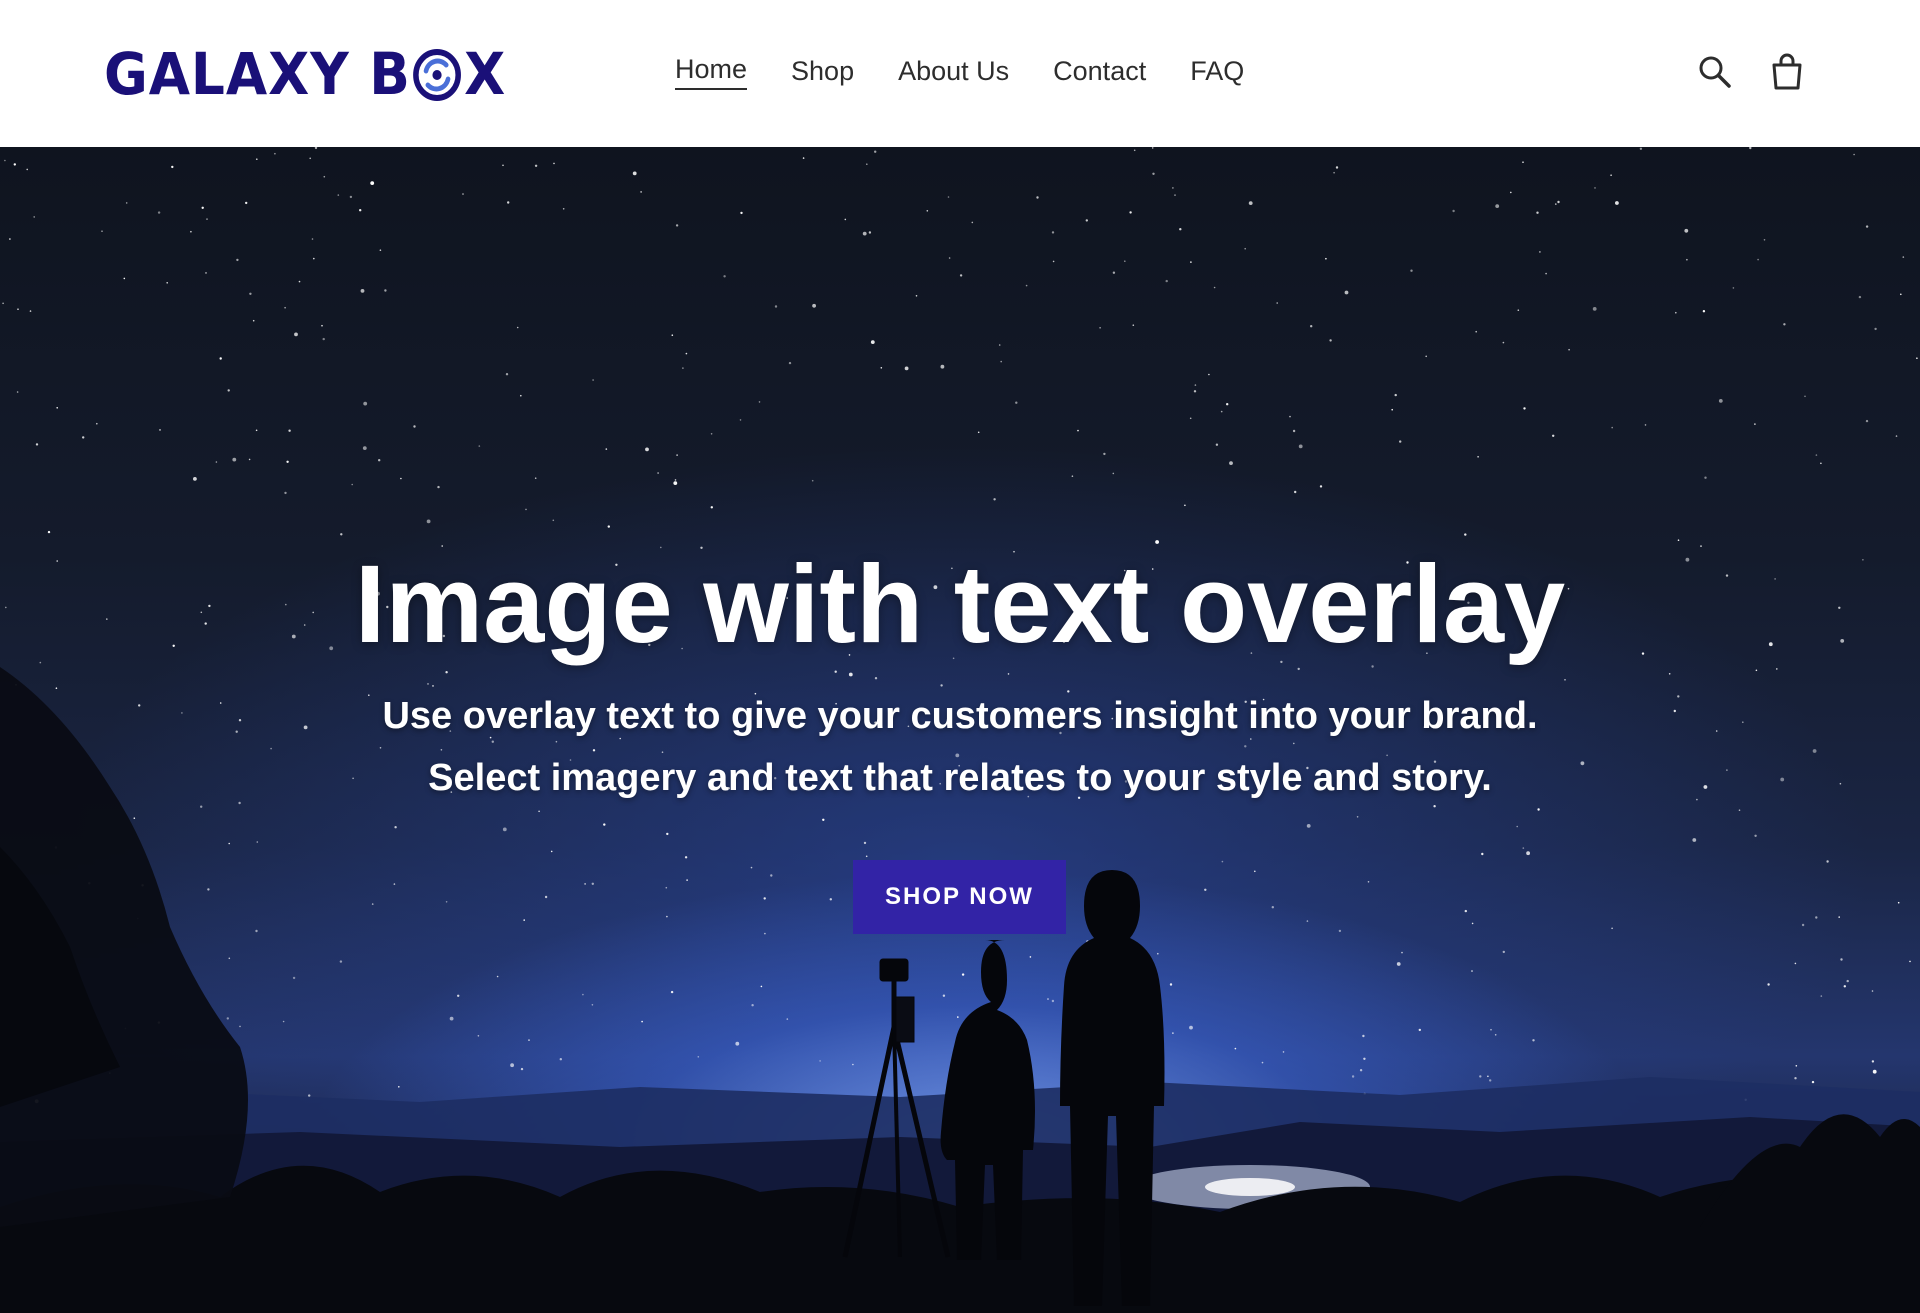 The height and width of the screenshot is (1313, 1920). I want to click on shop-now-button: SHOP NOW, so click(959, 897).